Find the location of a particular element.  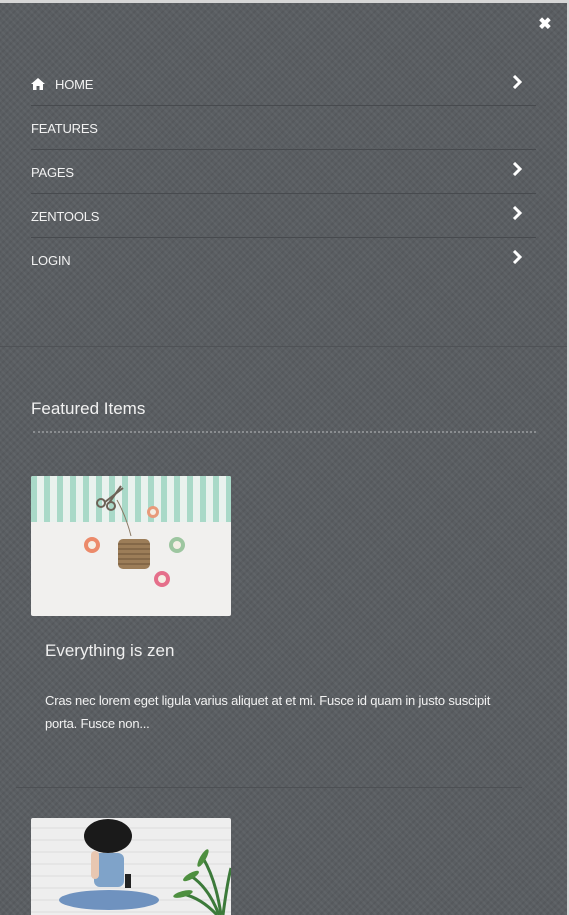

menu-item-label: PAGES is located at coordinates (52, 172).